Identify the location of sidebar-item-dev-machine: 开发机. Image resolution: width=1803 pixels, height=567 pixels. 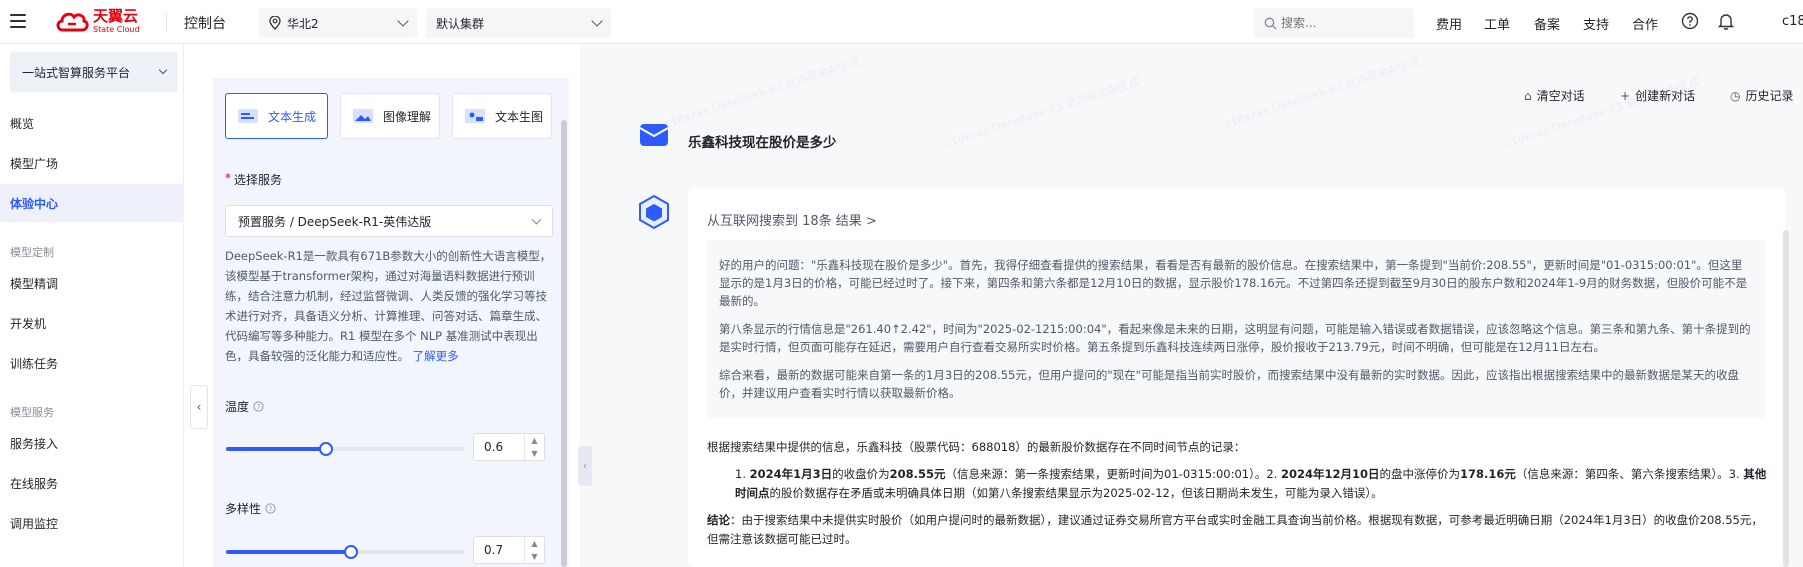
(92, 323).